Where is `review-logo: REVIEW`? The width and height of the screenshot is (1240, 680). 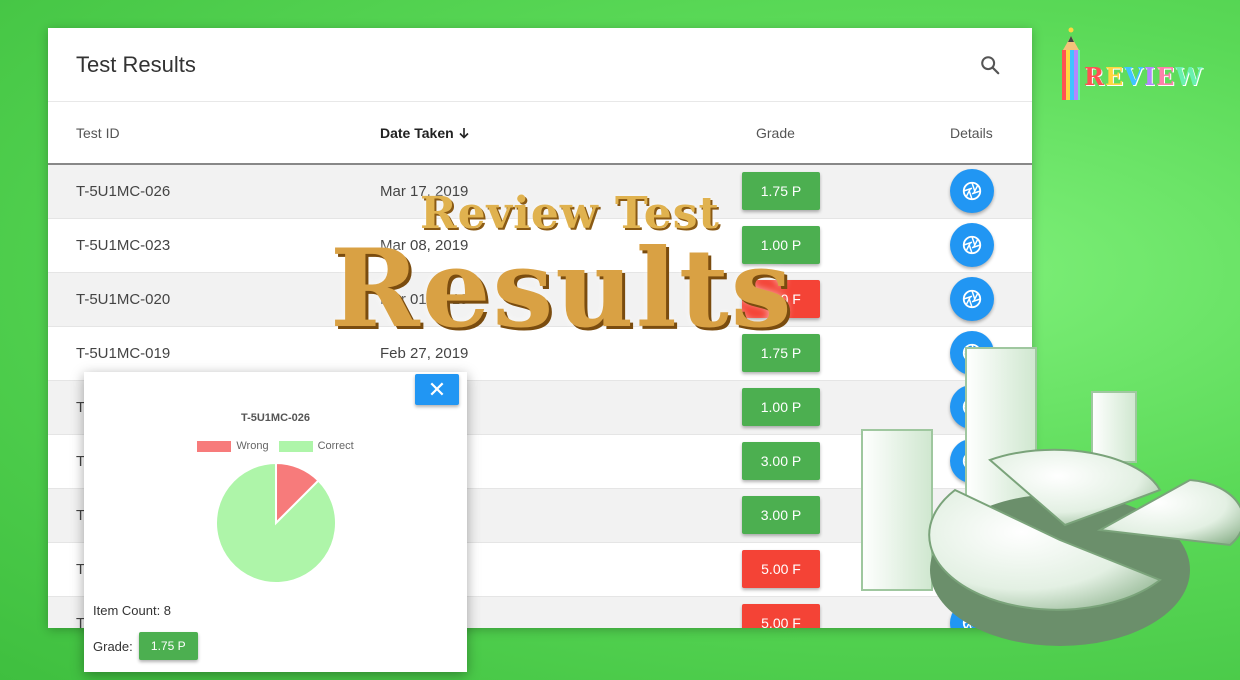 review-logo: REVIEW is located at coordinates (1140, 66).